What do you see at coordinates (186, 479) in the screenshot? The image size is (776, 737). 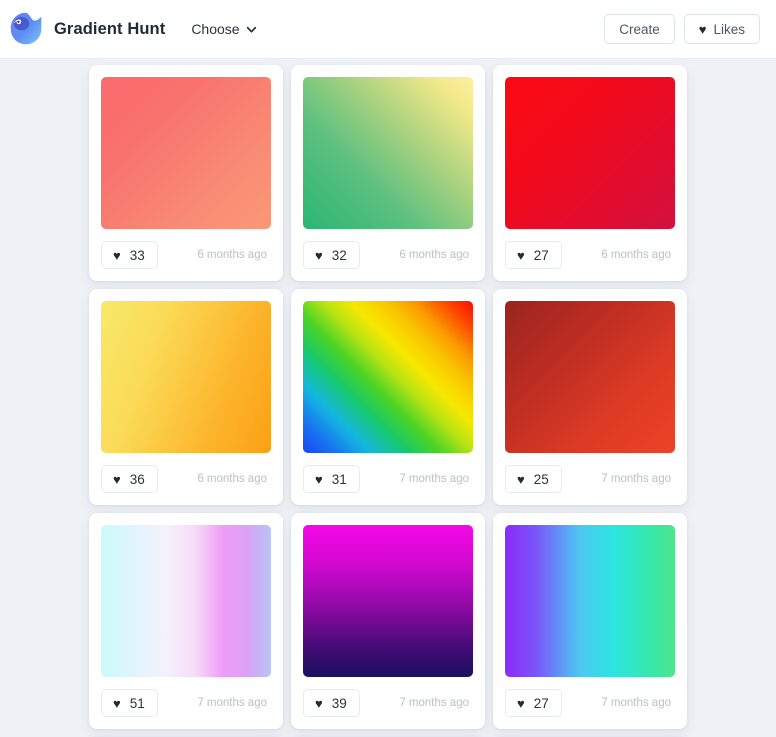 I see `card-meta: ♥ 36 6 months ago` at bounding box center [186, 479].